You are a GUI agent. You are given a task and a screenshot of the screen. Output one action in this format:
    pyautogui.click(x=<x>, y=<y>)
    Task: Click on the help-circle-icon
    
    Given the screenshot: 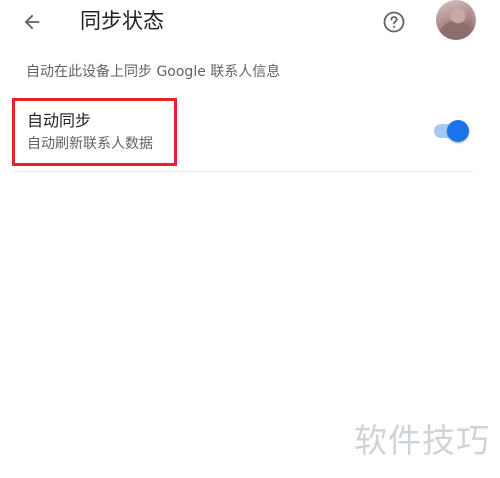 What is the action you would take?
    pyautogui.click(x=394, y=22)
    